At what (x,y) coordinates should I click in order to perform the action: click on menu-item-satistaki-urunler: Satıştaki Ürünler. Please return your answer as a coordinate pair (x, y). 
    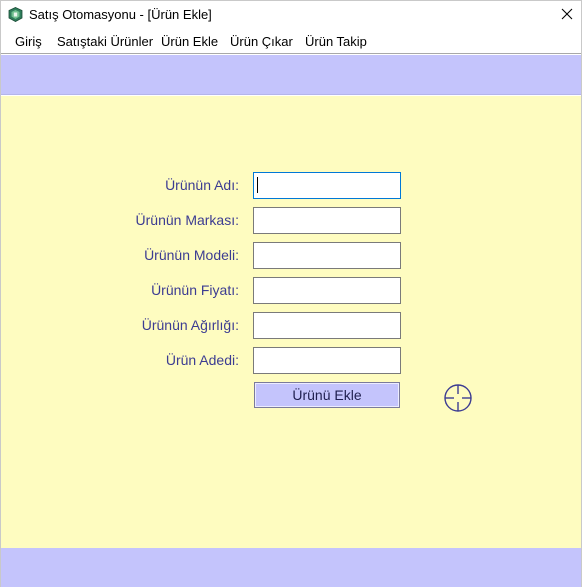
    Looking at the image, I should click on (105, 41).